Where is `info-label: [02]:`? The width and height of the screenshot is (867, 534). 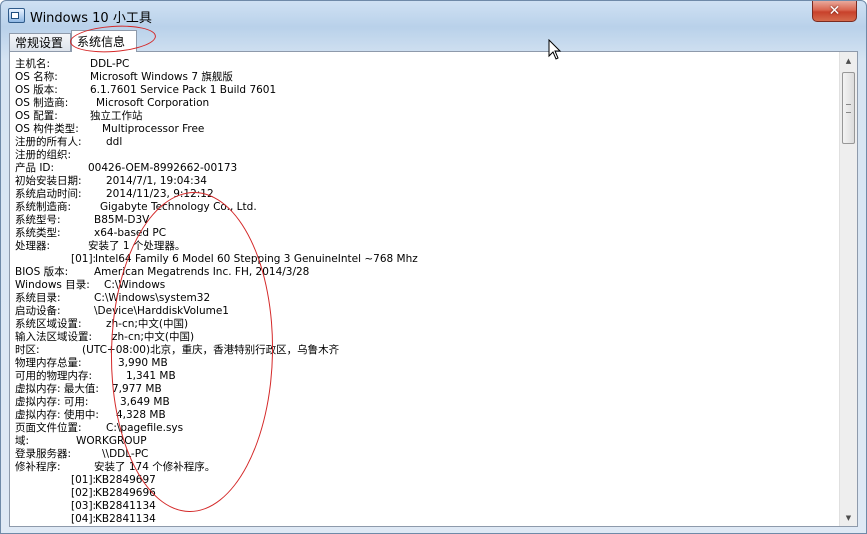 info-label: [02]: is located at coordinates (84, 493).